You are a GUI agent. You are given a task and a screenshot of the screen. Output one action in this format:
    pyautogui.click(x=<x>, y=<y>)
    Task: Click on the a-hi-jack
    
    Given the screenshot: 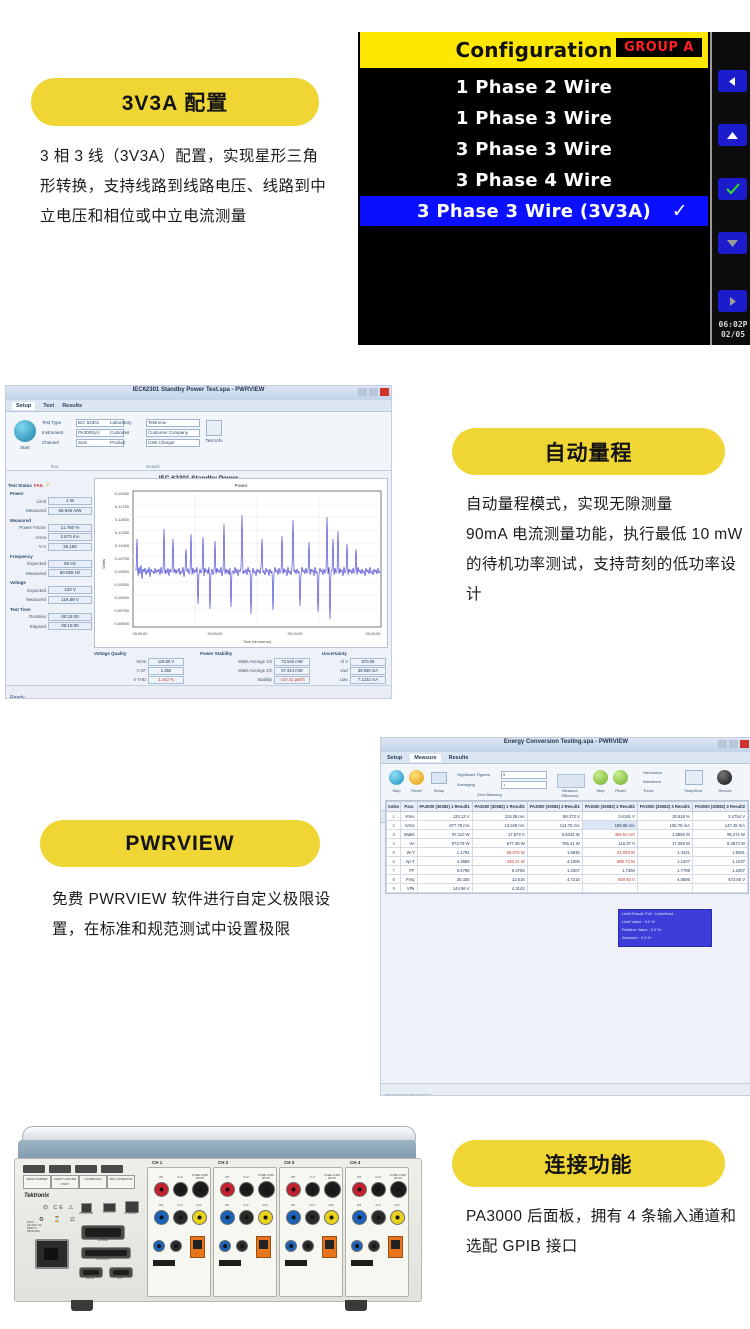 What is the action you would take?
    pyautogui.click(x=161, y=1217)
    